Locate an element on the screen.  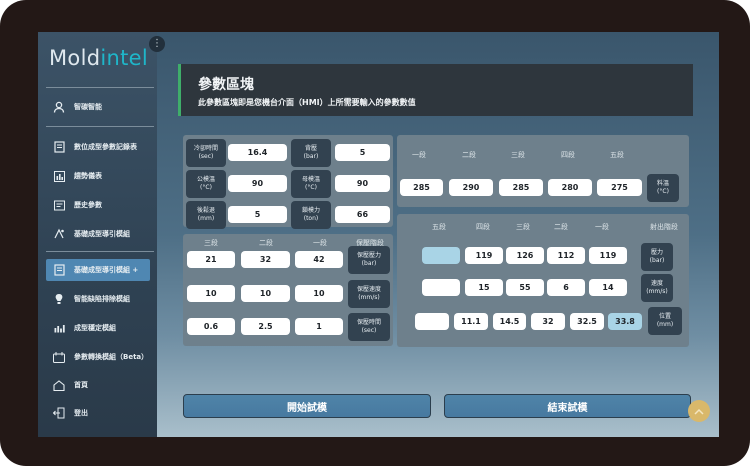
sidebar-item-basic-guide-plus: 基礎成型導引模組 + is located at coordinates (98, 270).